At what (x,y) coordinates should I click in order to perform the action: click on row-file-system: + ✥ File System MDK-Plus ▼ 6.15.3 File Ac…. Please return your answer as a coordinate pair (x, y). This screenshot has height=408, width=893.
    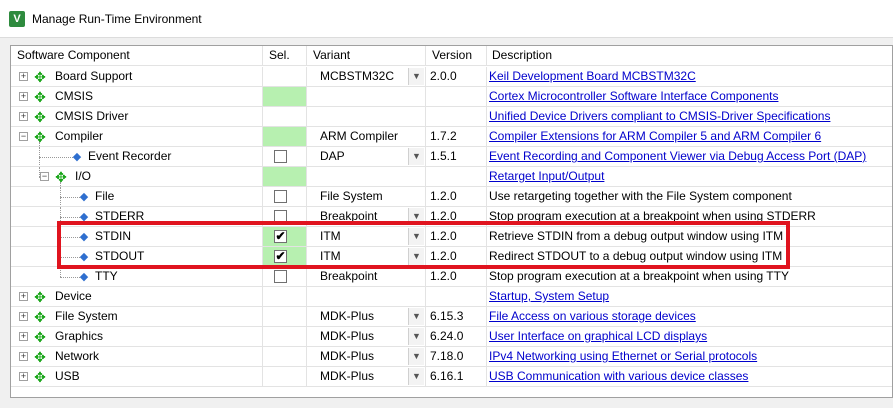
    Looking at the image, I should click on (451, 317).